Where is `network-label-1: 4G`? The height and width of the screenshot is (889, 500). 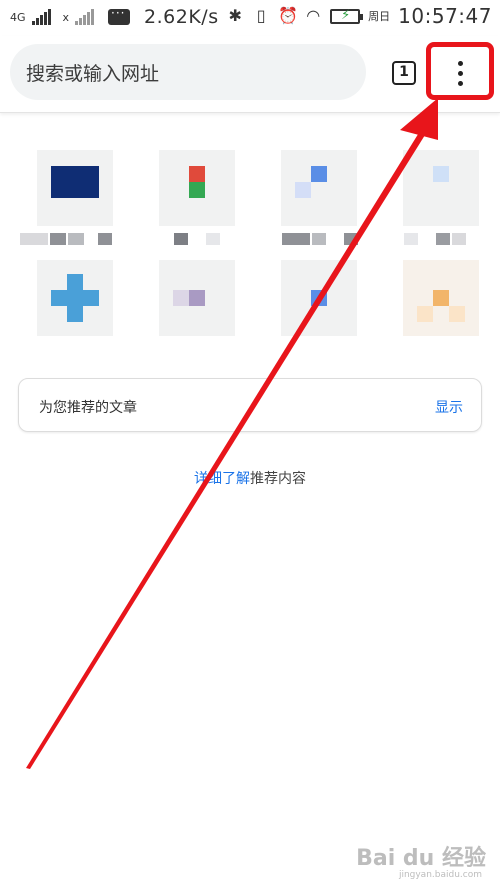 network-label-1: 4G is located at coordinates (18, 17).